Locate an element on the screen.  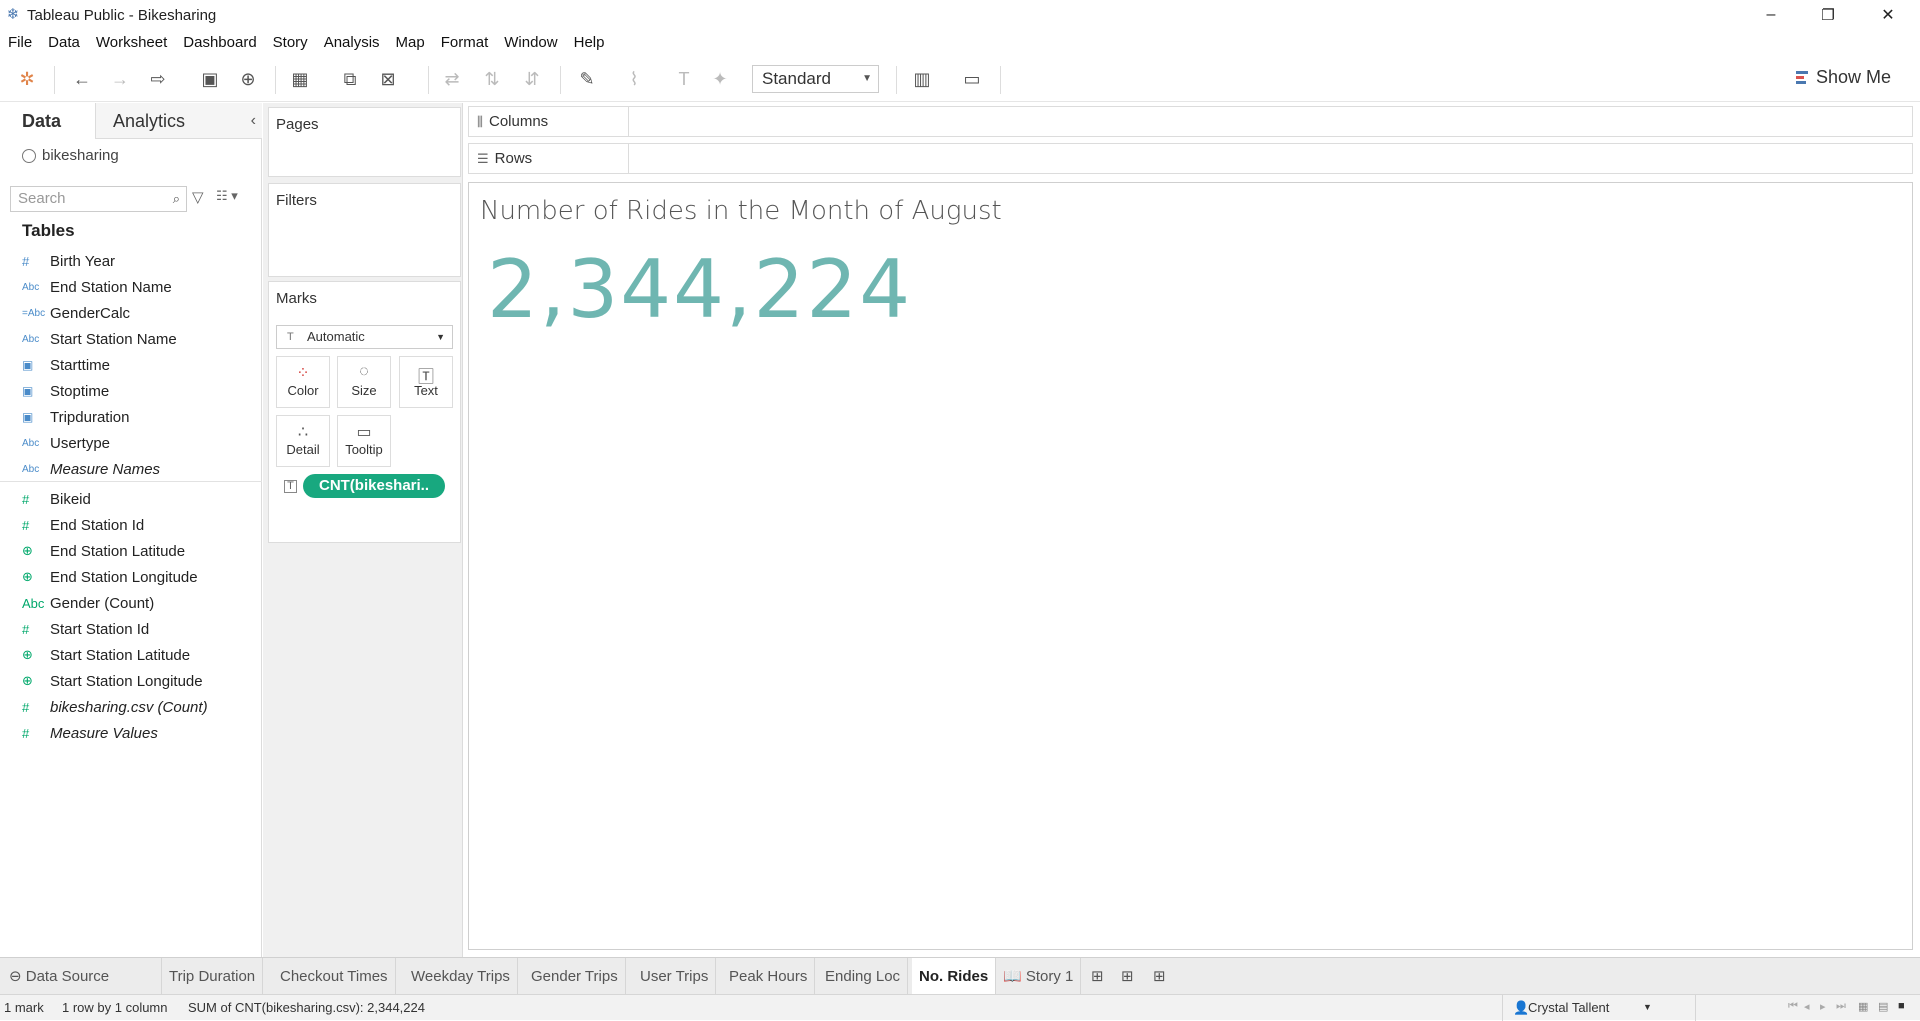
new-dashboard-tab-icon: ⊞ is located at coordinates (1127, 976).